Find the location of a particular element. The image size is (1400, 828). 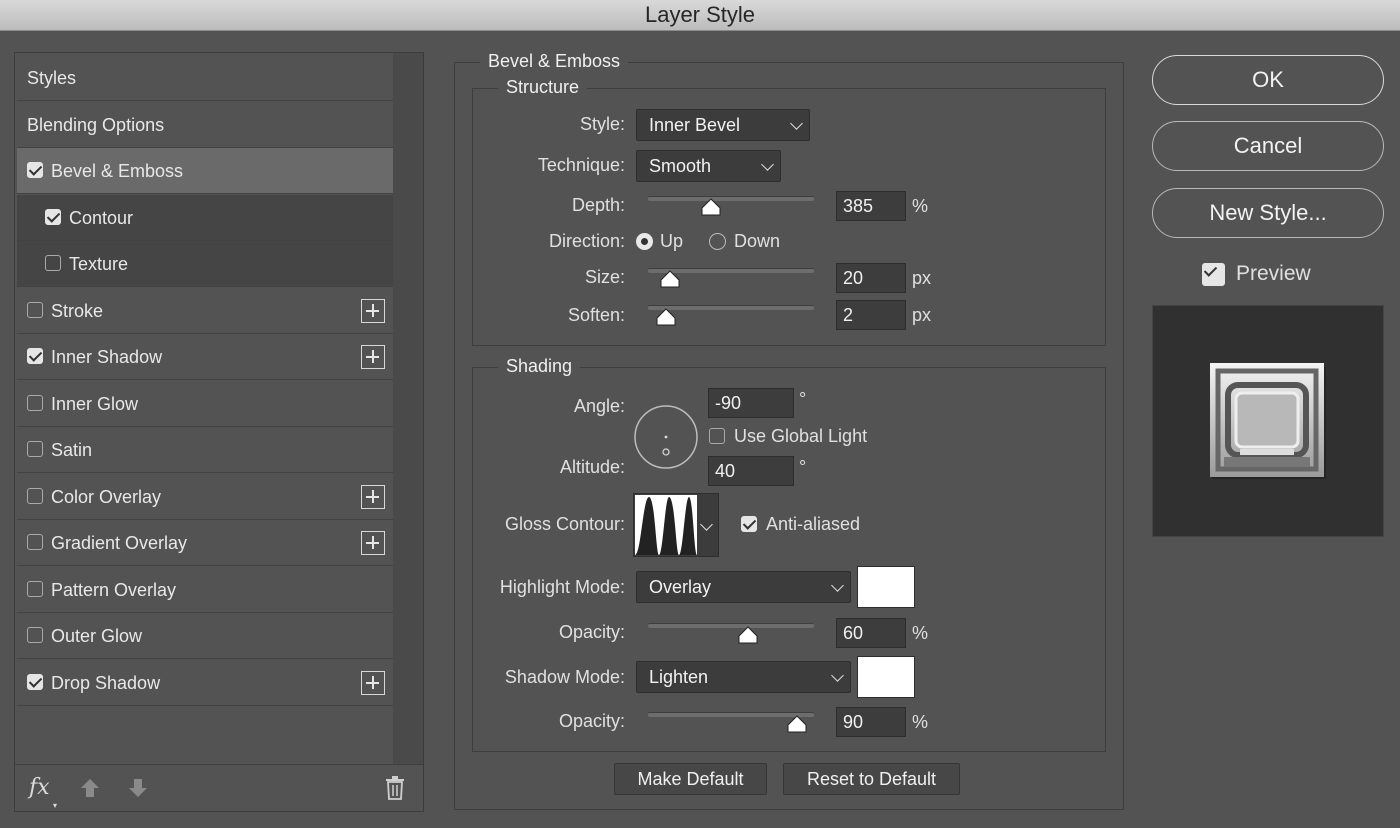

gloss-contour-thumbnail is located at coordinates (666, 525).